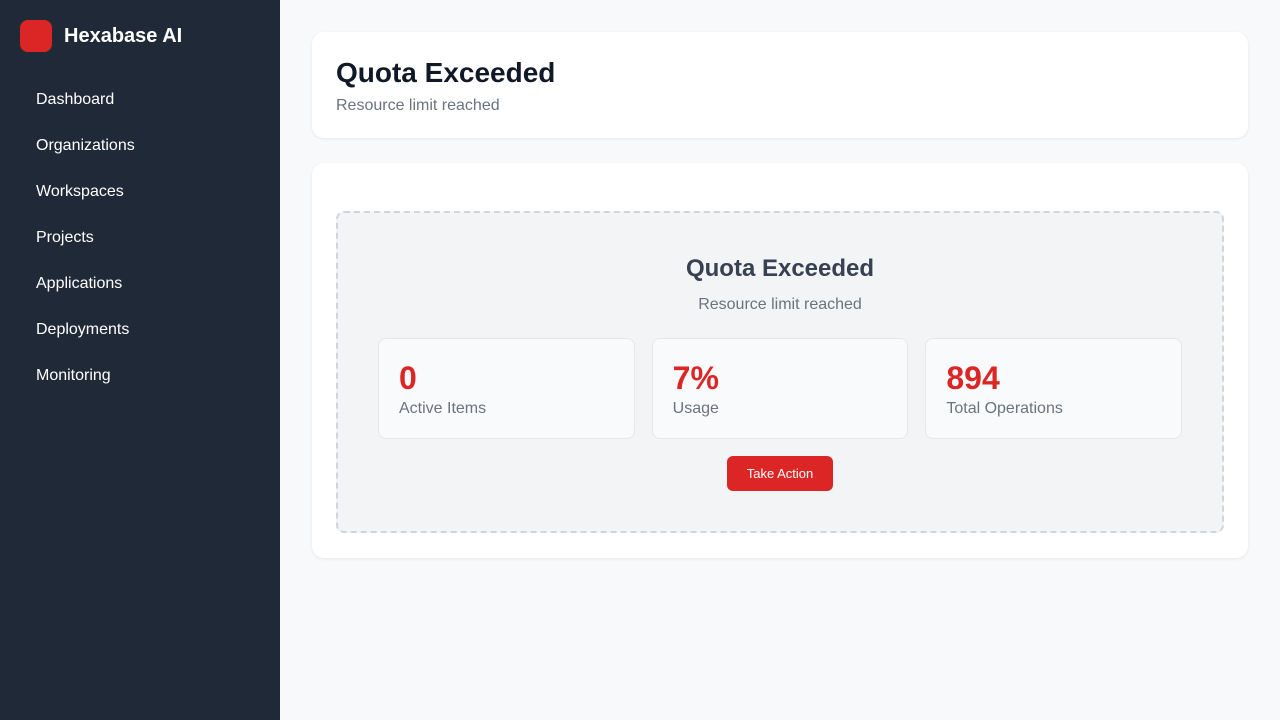  I want to click on panel-title: Quota Exceeded, so click(780, 268).